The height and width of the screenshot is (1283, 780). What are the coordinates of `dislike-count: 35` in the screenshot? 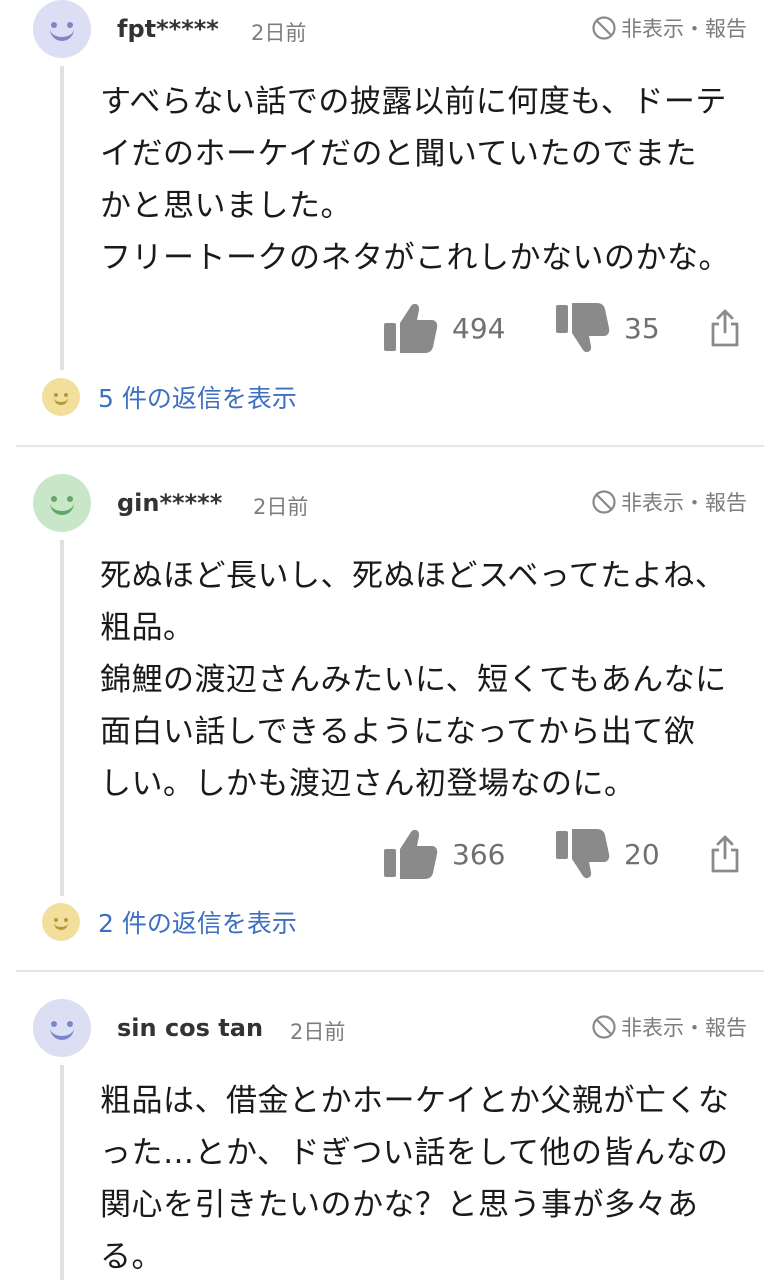 It's located at (642, 328).